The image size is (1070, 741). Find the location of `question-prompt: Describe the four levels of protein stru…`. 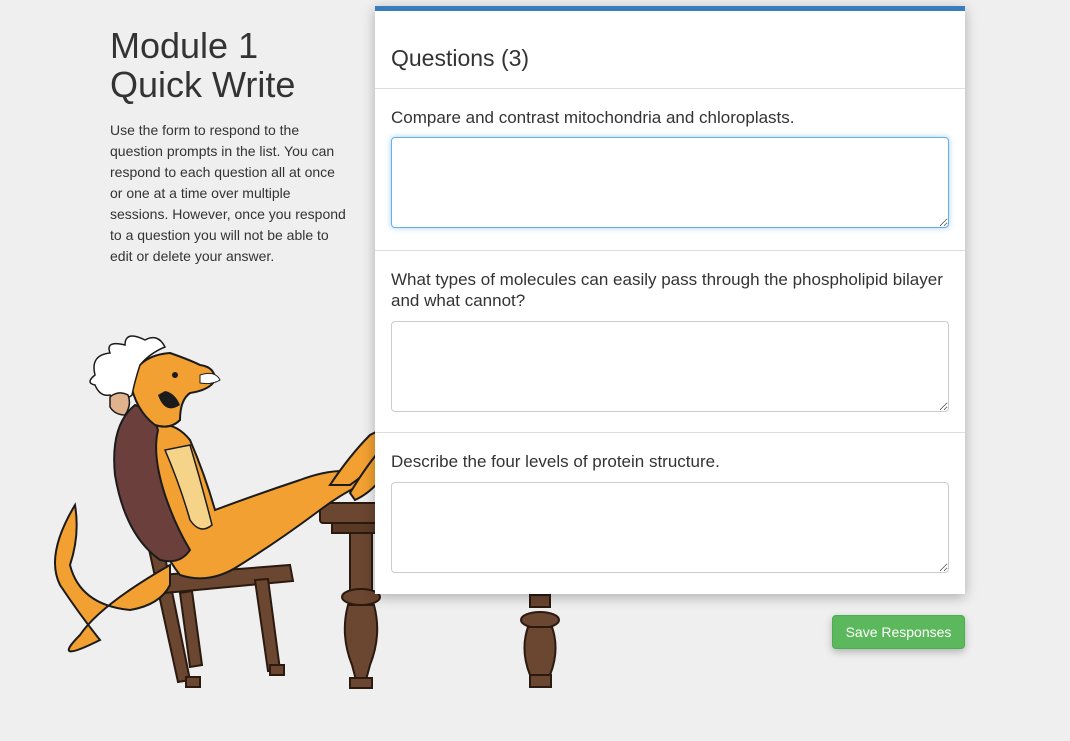

question-prompt: Describe the four levels of protein stru… is located at coordinates (555, 461).